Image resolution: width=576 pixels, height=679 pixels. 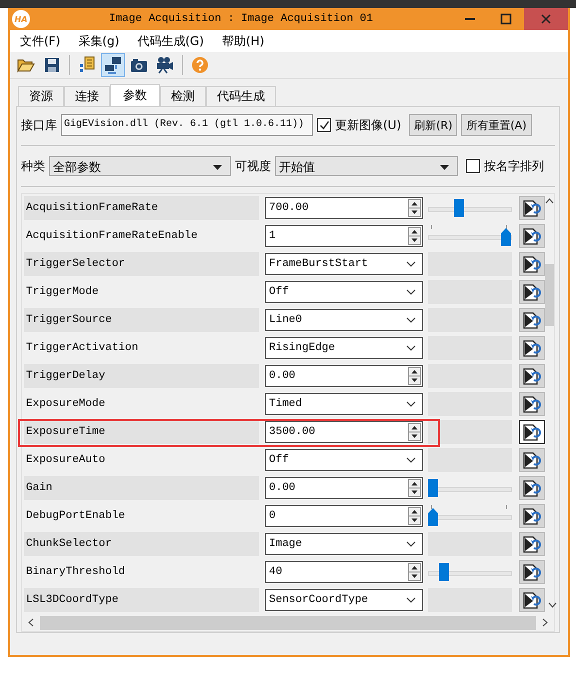 What do you see at coordinates (140, 166) in the screenshot?
I see `category-dropdown: 全部参数` at bounding box center [140, 166].